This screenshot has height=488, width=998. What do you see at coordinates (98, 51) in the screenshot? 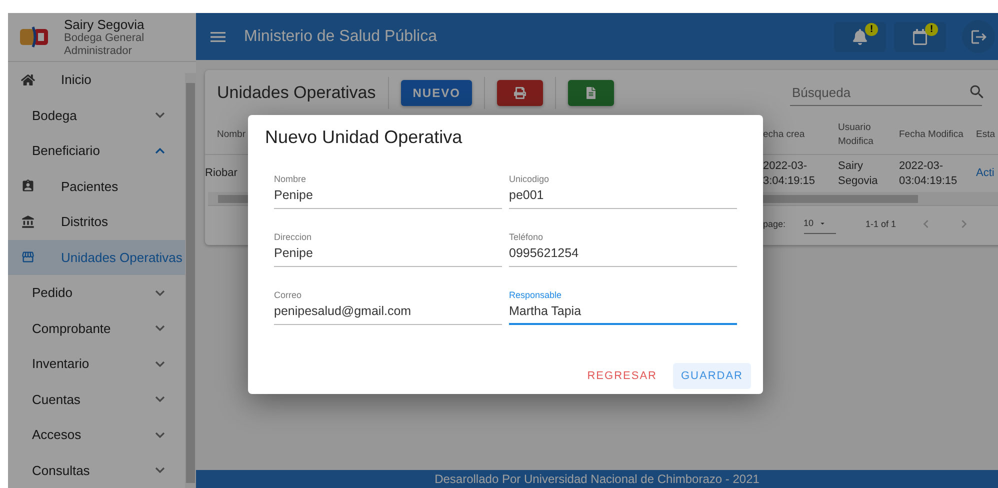
I see `user-role: Administrador` at bounding box center [98, 51].